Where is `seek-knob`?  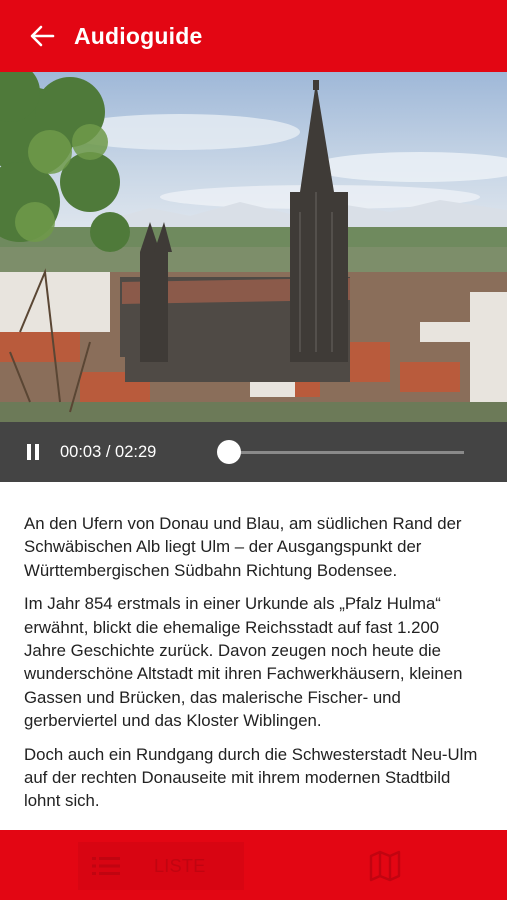
seek-knob is located at coordinates (229, 452).